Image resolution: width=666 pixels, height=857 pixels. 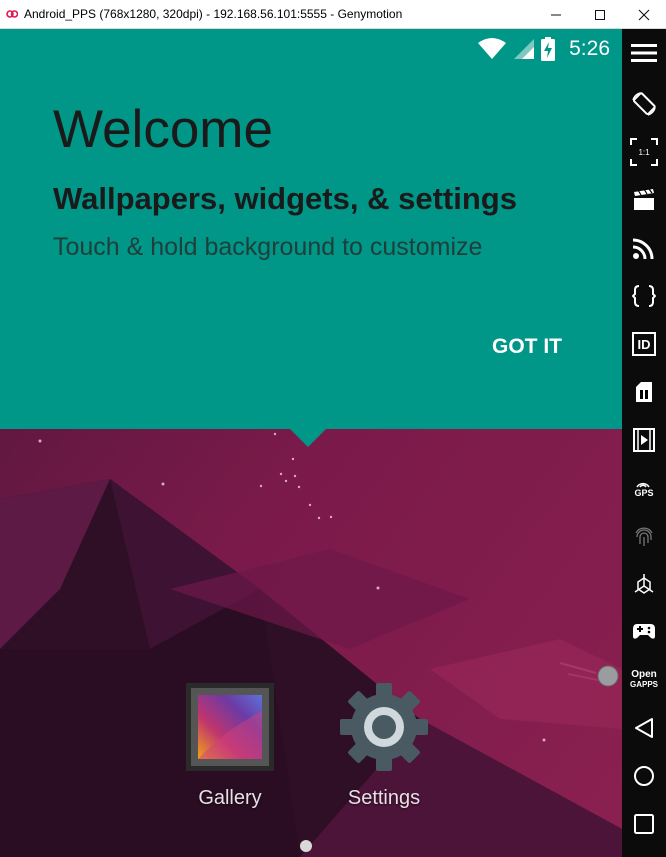 I want to click on genymotion-logo-icon, so click(x=12, y=14).